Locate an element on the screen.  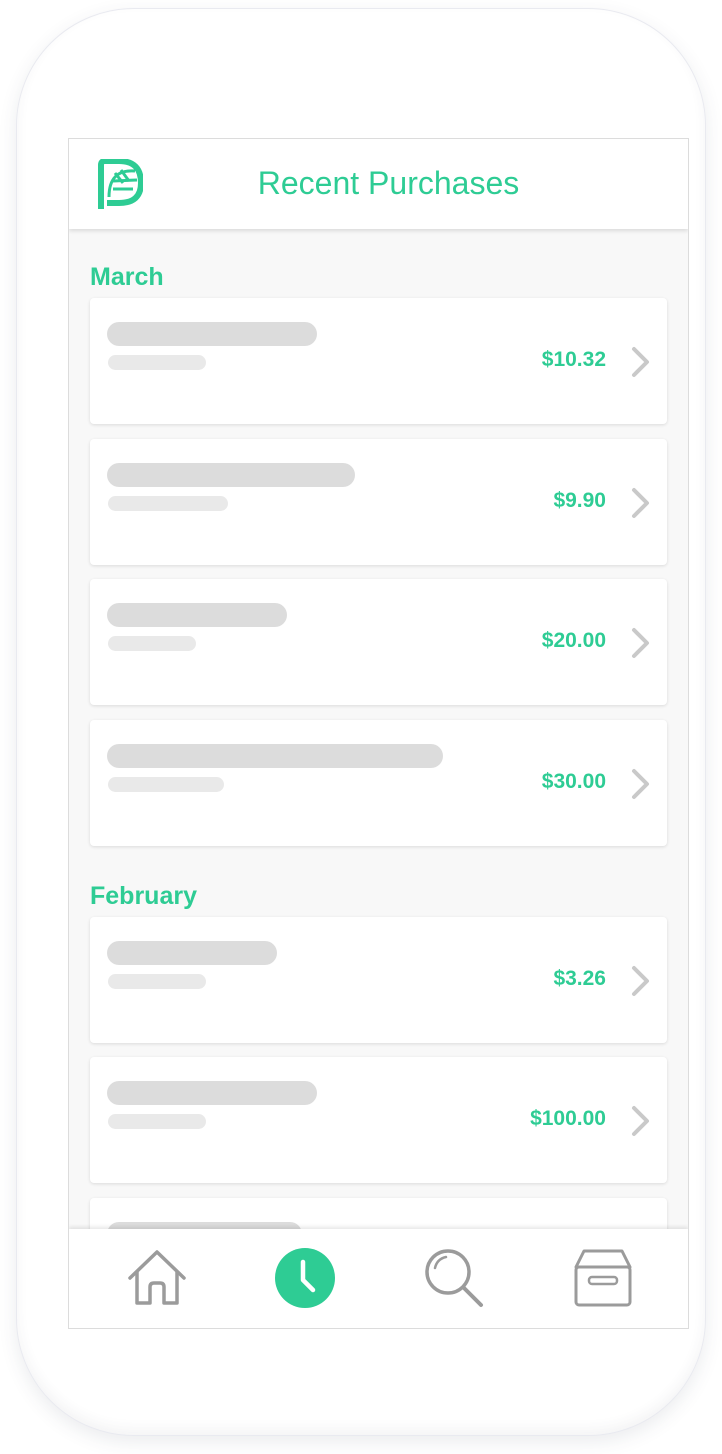
purchase-card: $100.00 is located at coordinates (378, 1120).